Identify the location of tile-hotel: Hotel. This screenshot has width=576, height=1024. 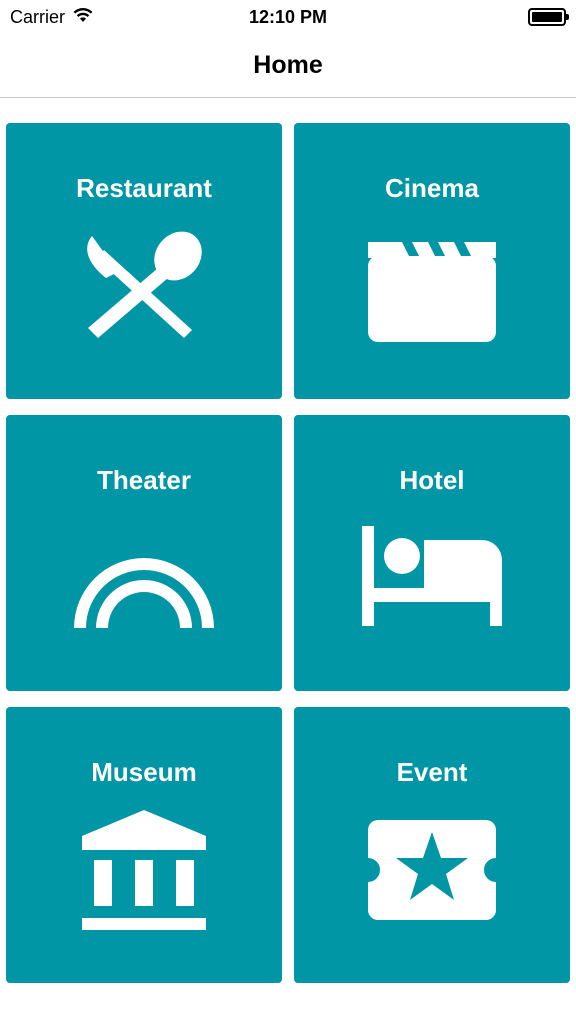
(432, 553).